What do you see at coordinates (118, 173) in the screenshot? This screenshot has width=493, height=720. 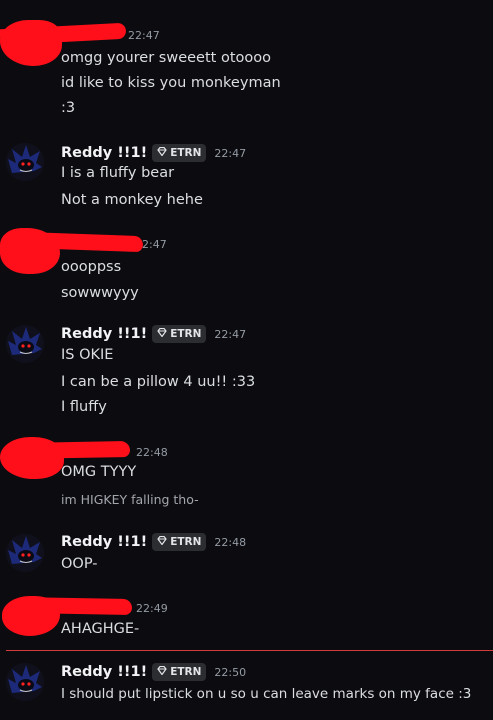 I see `message-line: I is a fluffy bear` at bounding box center [118, 173].